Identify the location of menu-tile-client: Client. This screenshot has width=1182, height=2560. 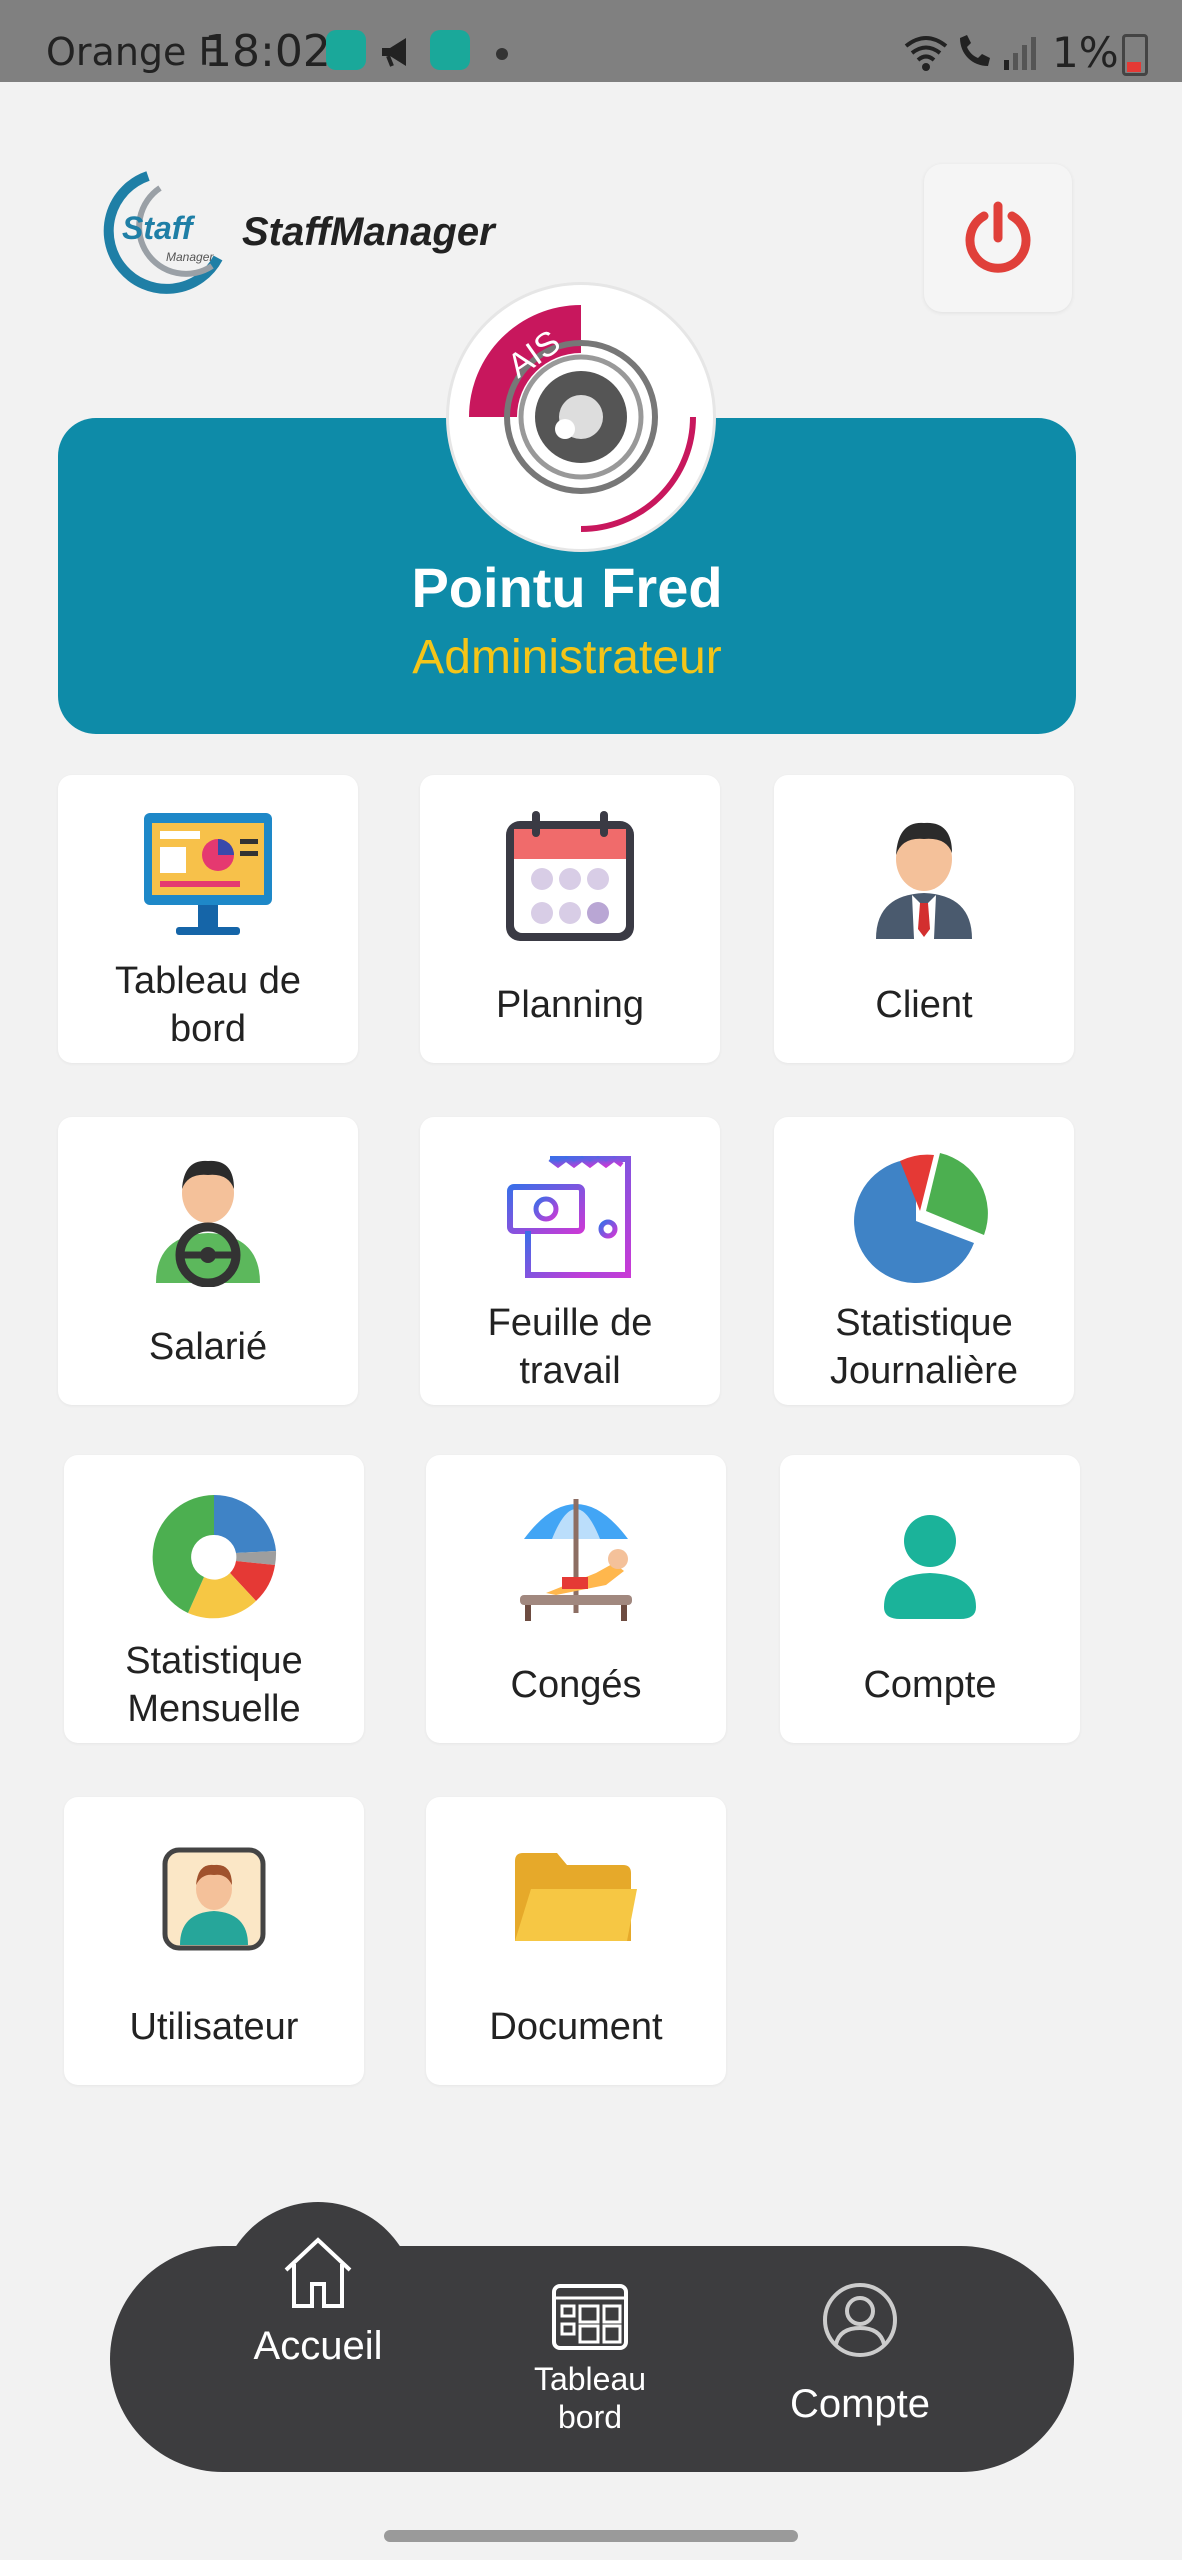
(924, 919).